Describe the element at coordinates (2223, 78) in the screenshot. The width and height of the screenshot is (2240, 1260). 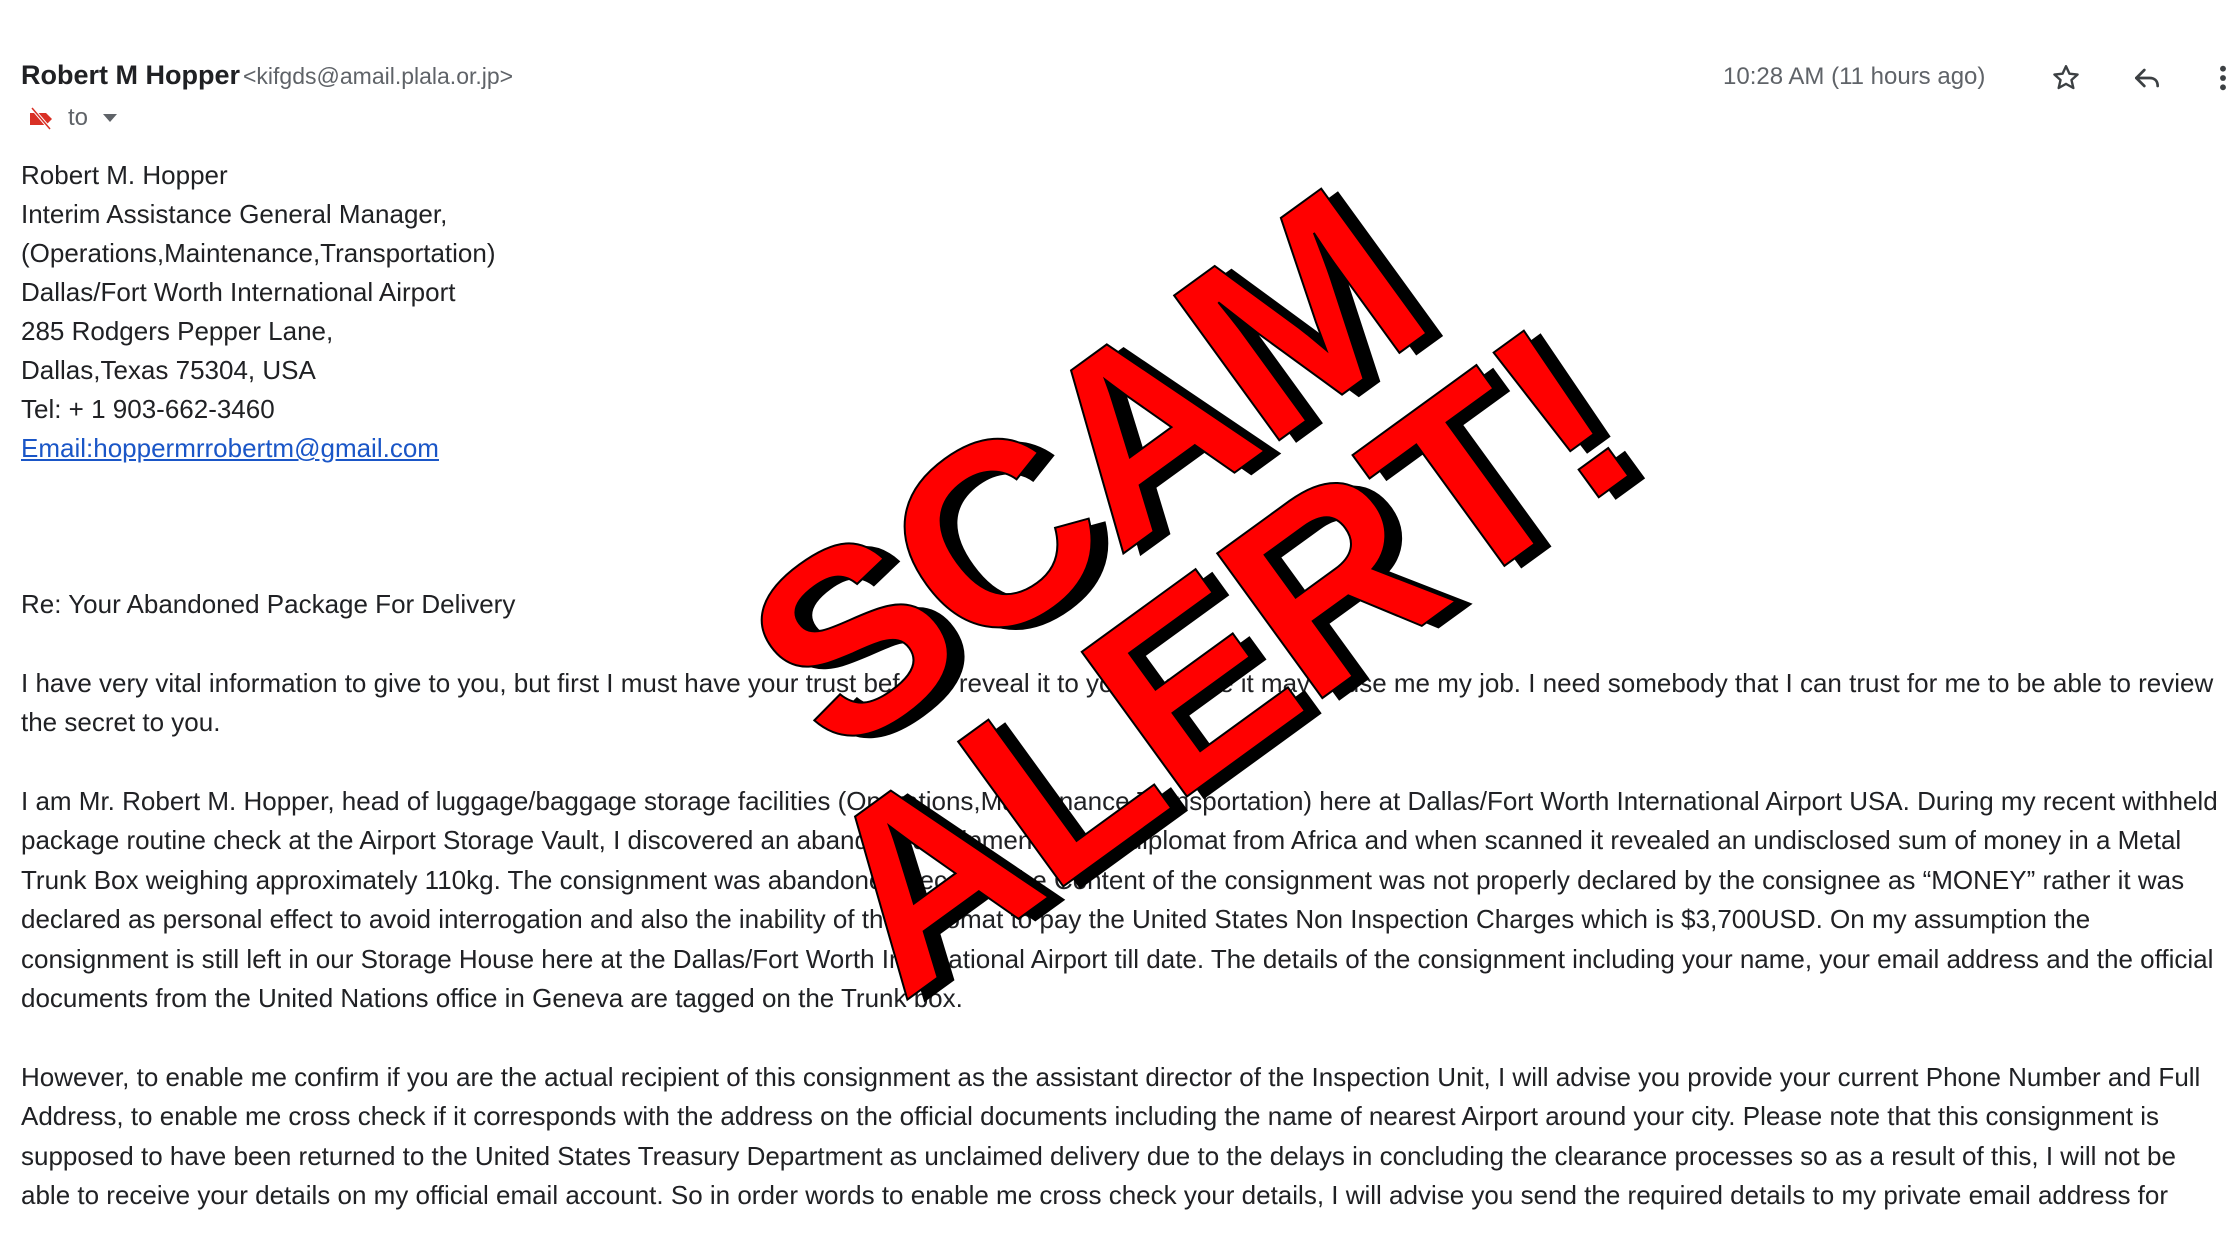
I see `more-vertical-icon` at that location.